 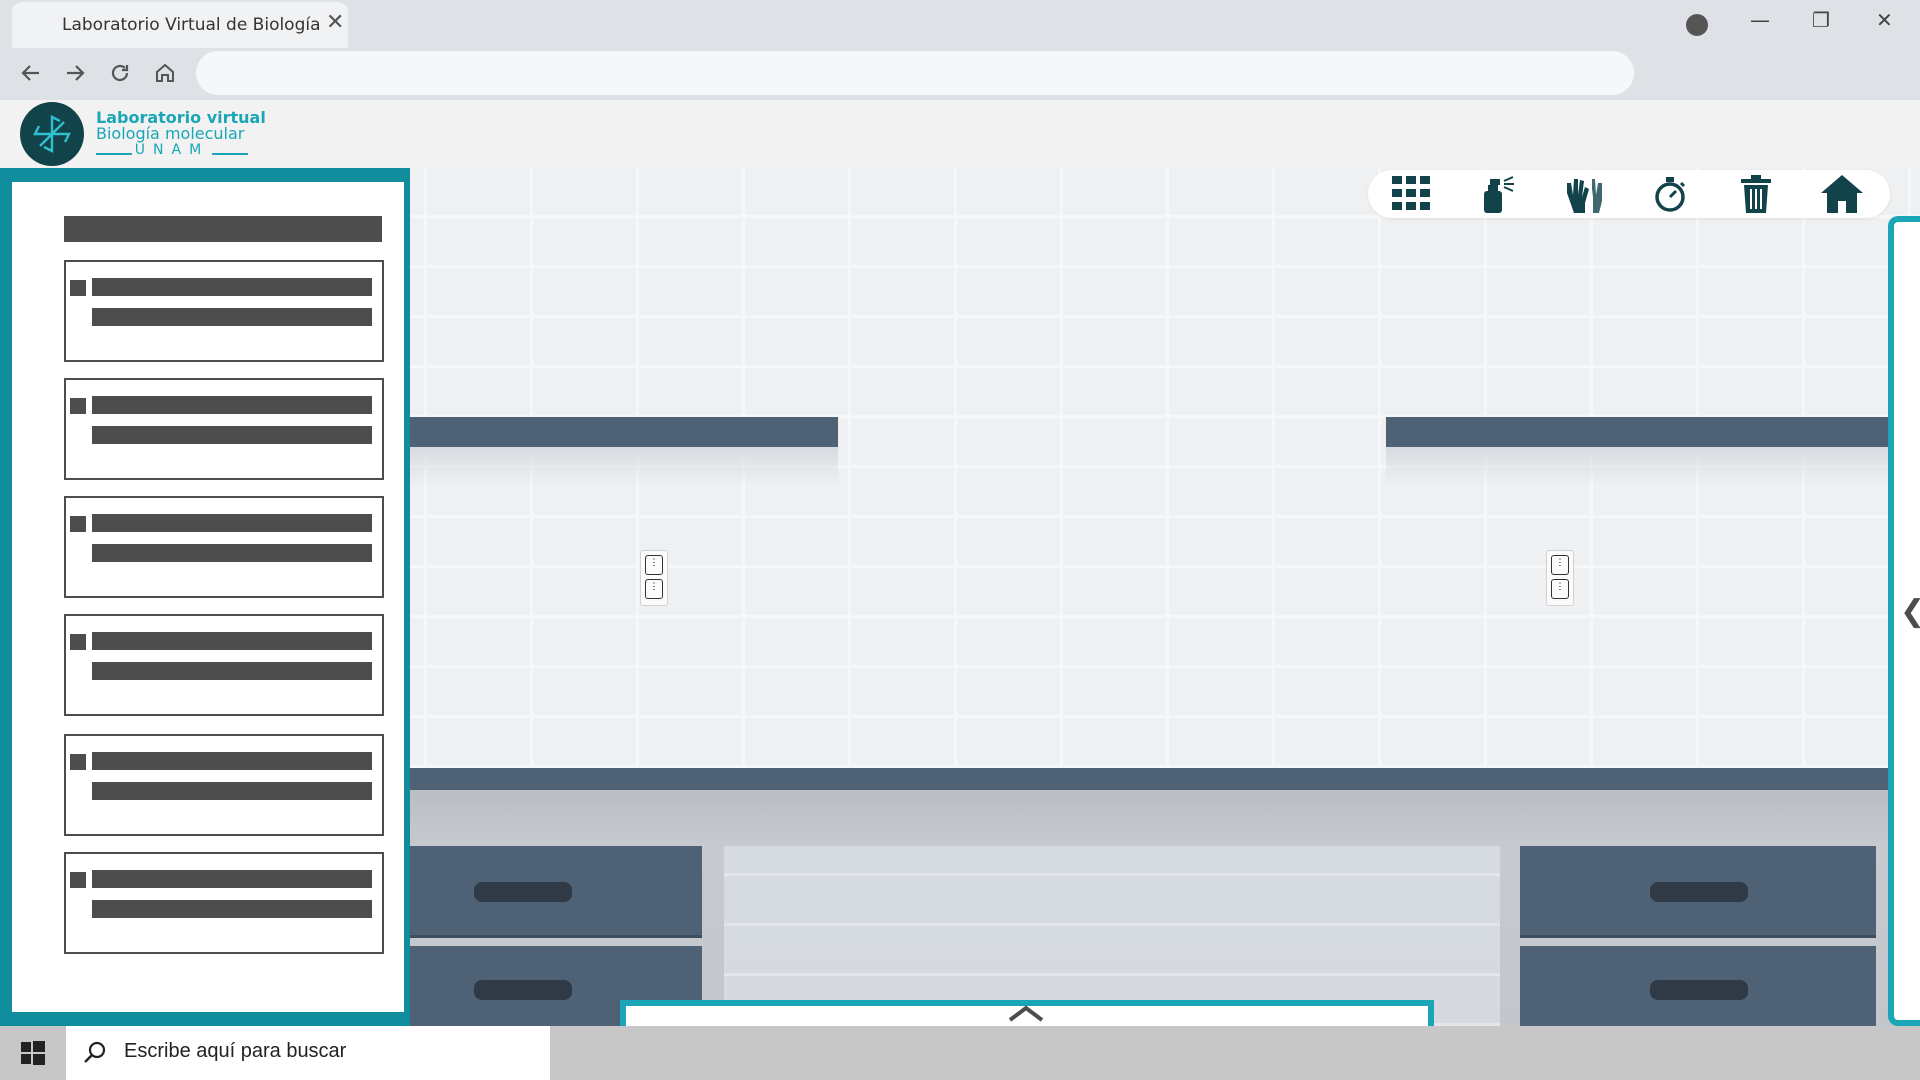 I want to click on windows-start-icon, so click(x=33, y=1053).